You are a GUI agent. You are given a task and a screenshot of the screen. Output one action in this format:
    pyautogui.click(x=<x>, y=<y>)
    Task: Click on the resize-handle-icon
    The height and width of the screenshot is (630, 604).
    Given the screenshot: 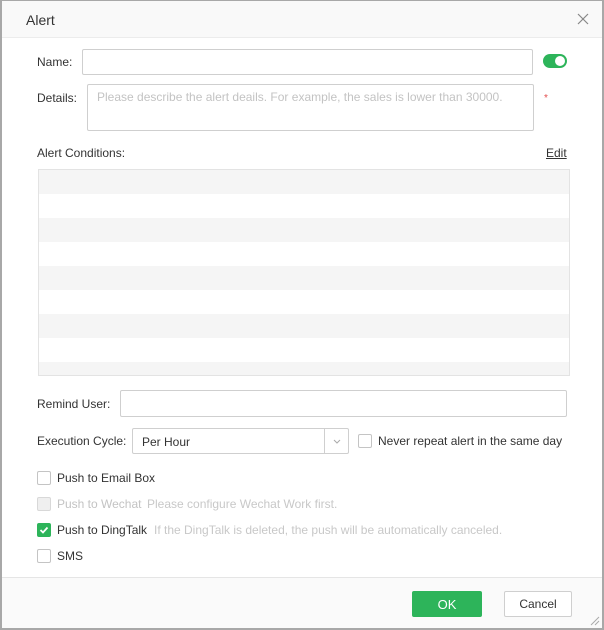 What is the action you would take?
    pyautogui.click(x=594, y=620)
    